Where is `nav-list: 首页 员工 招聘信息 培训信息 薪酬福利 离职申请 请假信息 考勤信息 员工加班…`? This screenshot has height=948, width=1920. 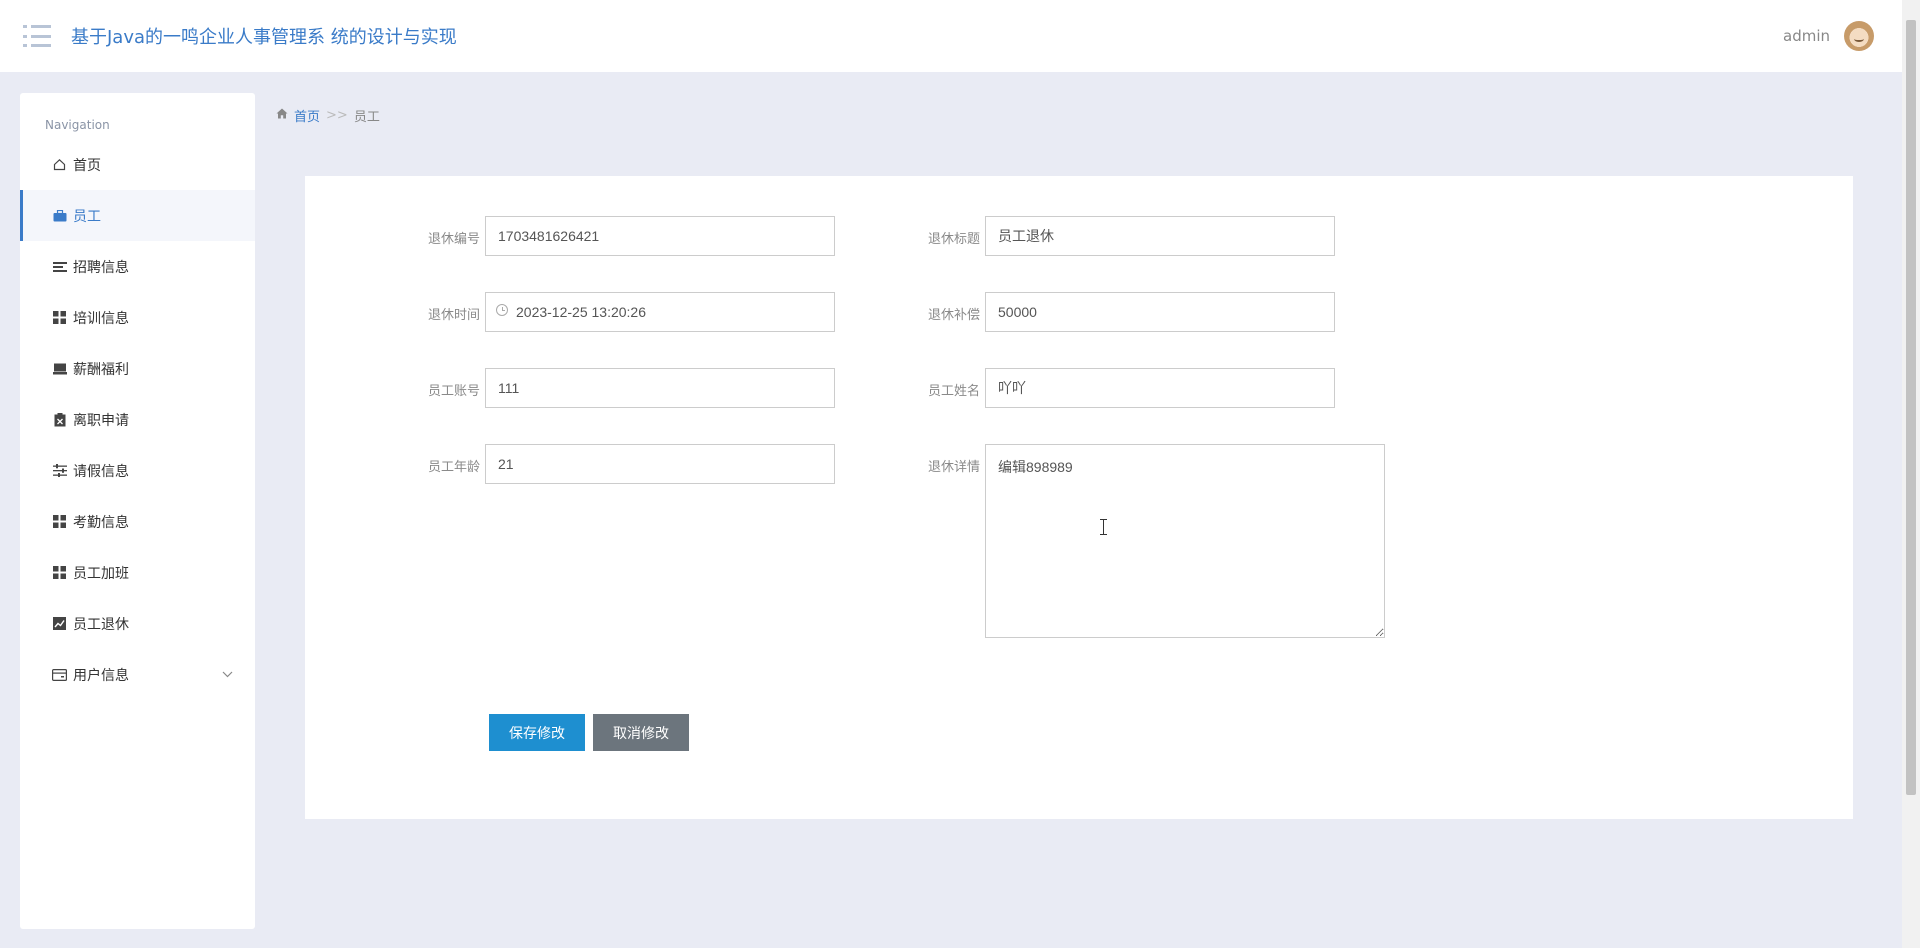
nav-list: 首页 员工 招聘信息 培训信息 薪酬福利 离职申请 请假信息 考勤信息 员工加班… is located at coordinates (137, 419).